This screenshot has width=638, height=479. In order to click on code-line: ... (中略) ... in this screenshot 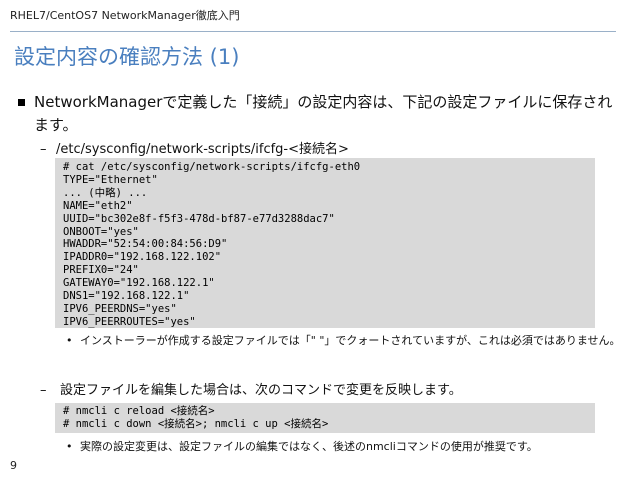, I will do `click(105, 192)`.